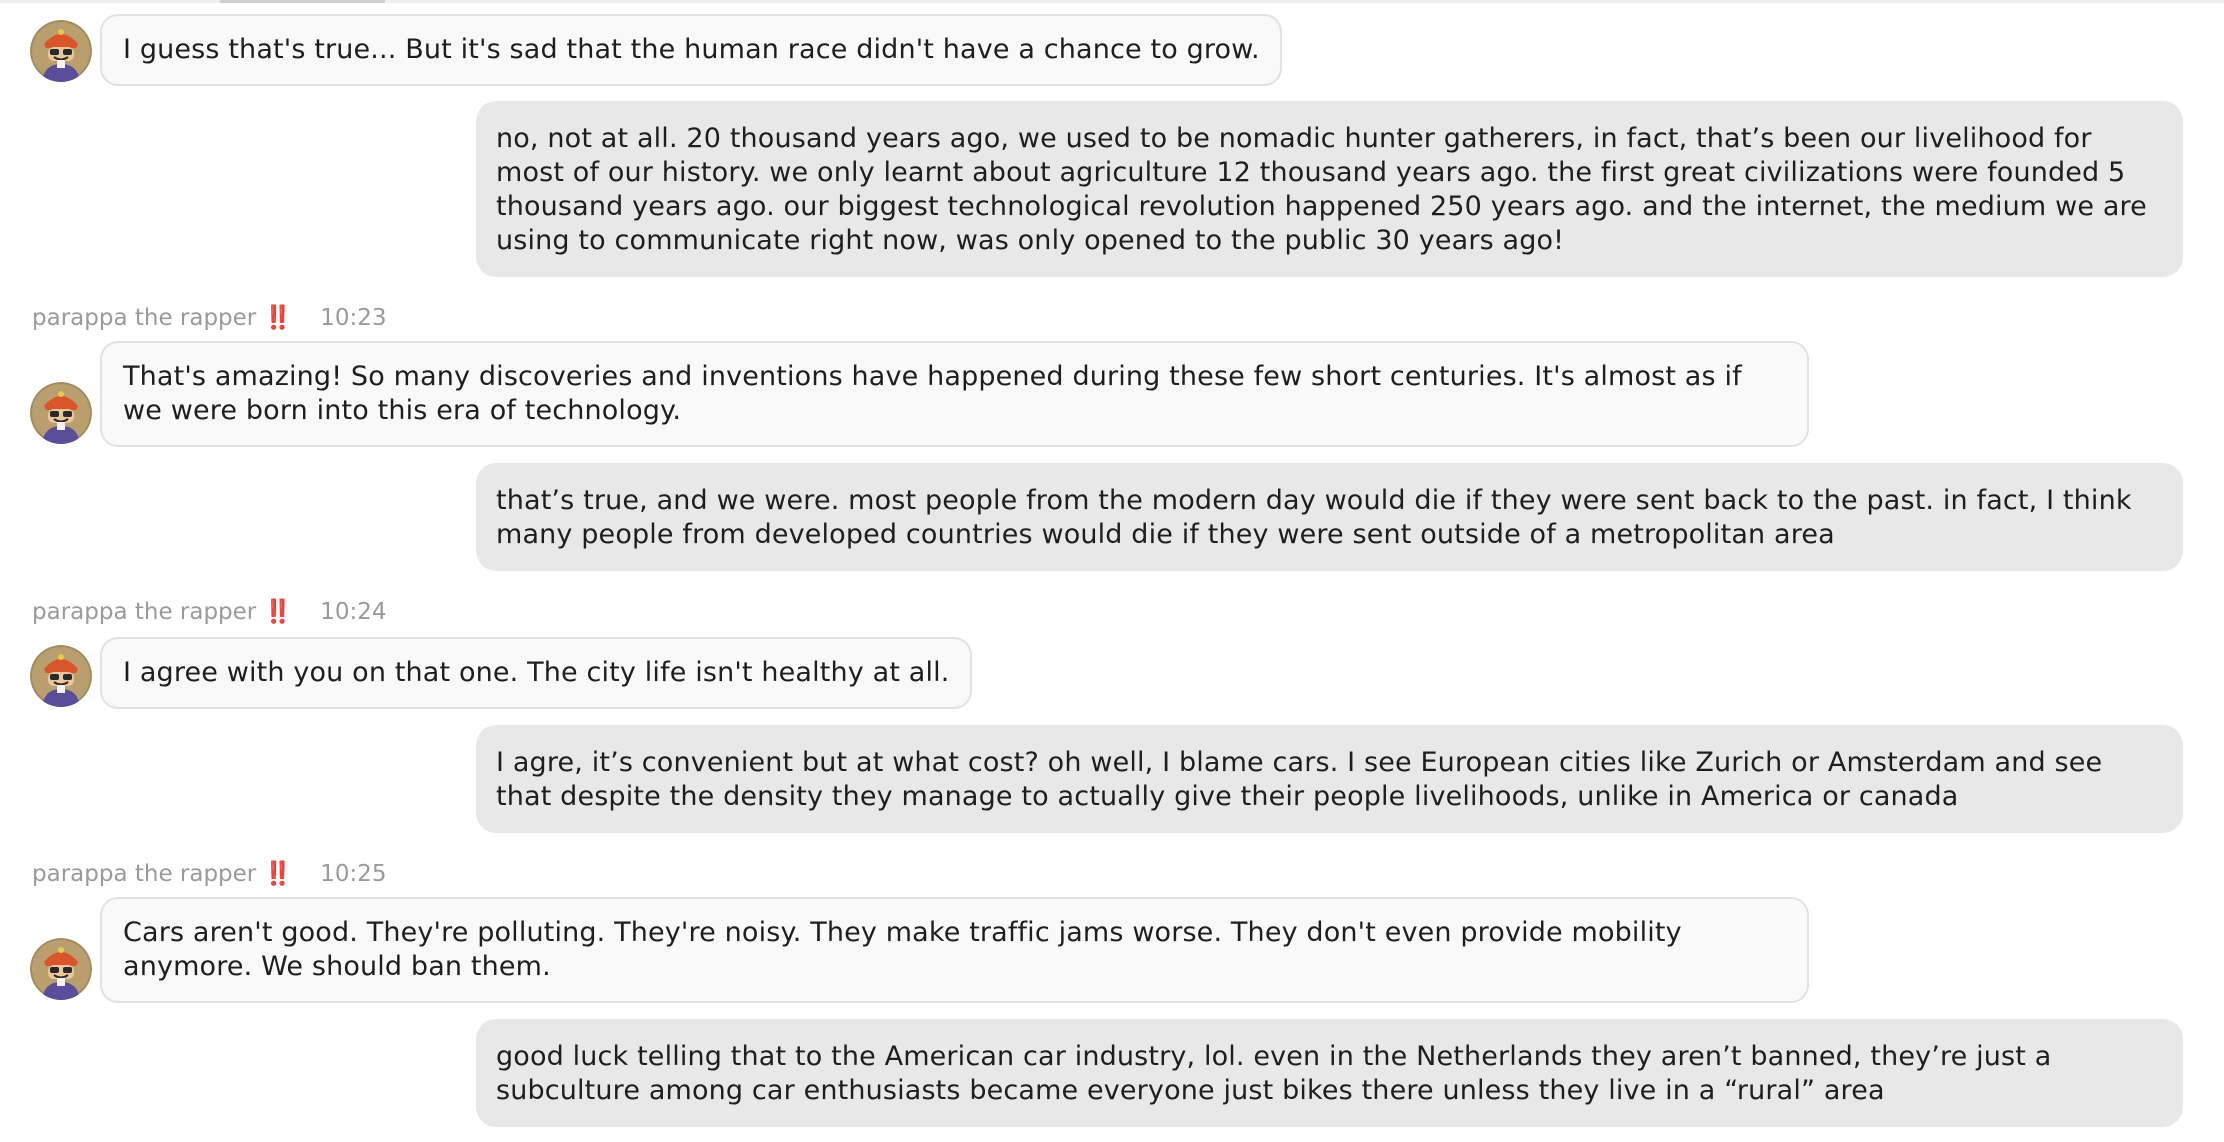 The height and width of the screenshot is (1142, 2224). I want to click on message-meta: parappa the rapper ‼️ 10:24, so click(209, 612).